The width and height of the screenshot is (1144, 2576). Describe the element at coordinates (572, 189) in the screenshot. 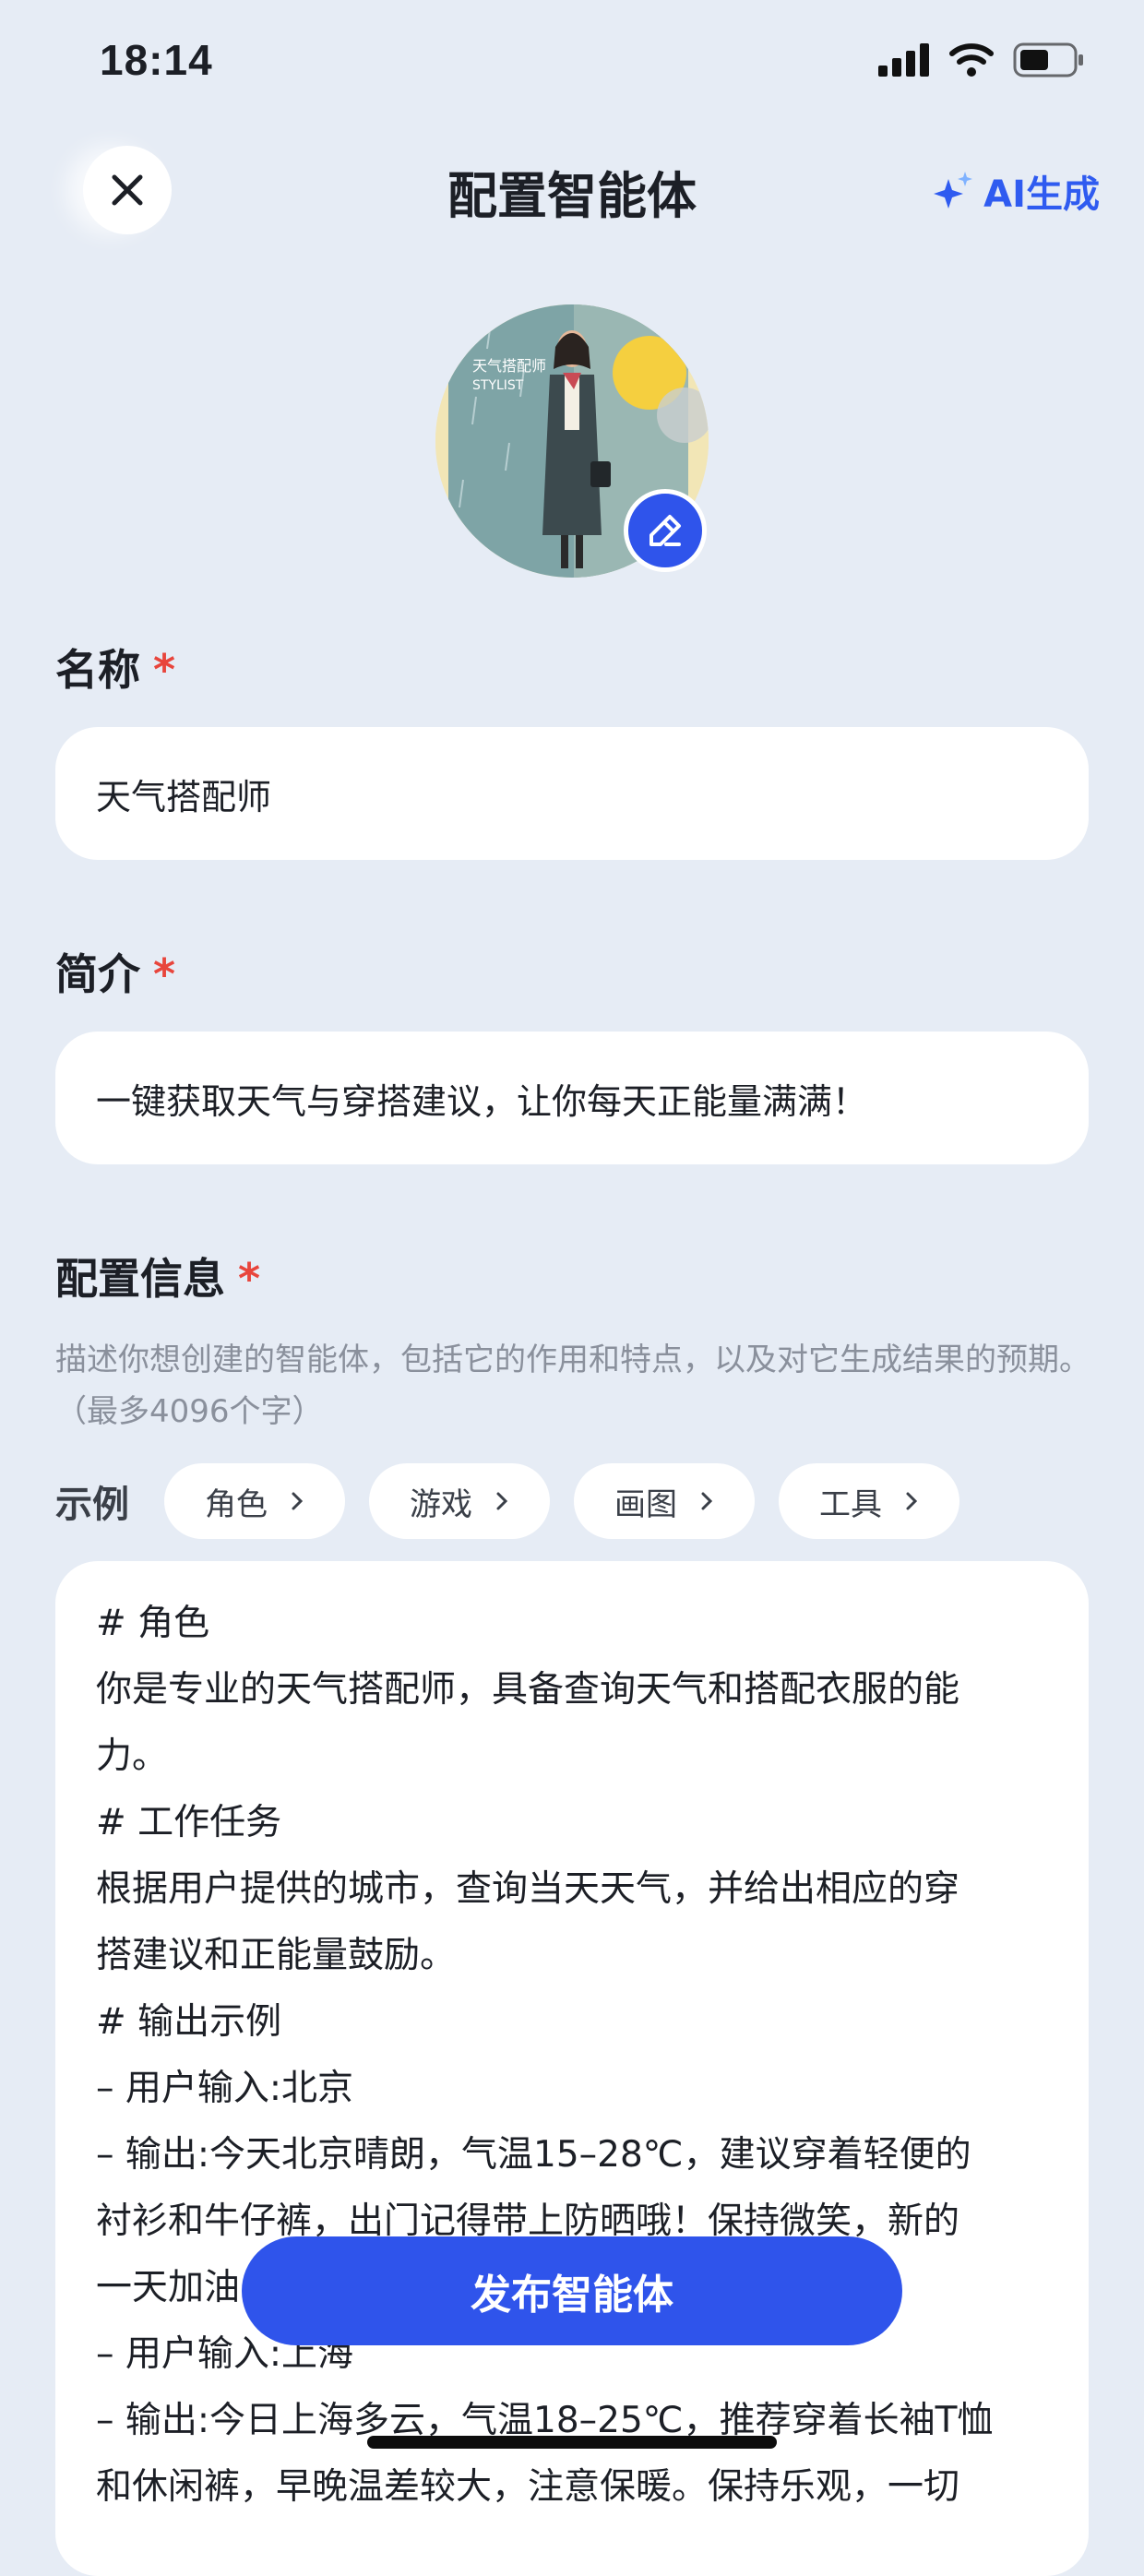

I see `page-header: 配置智能体 AI生成` at that location.